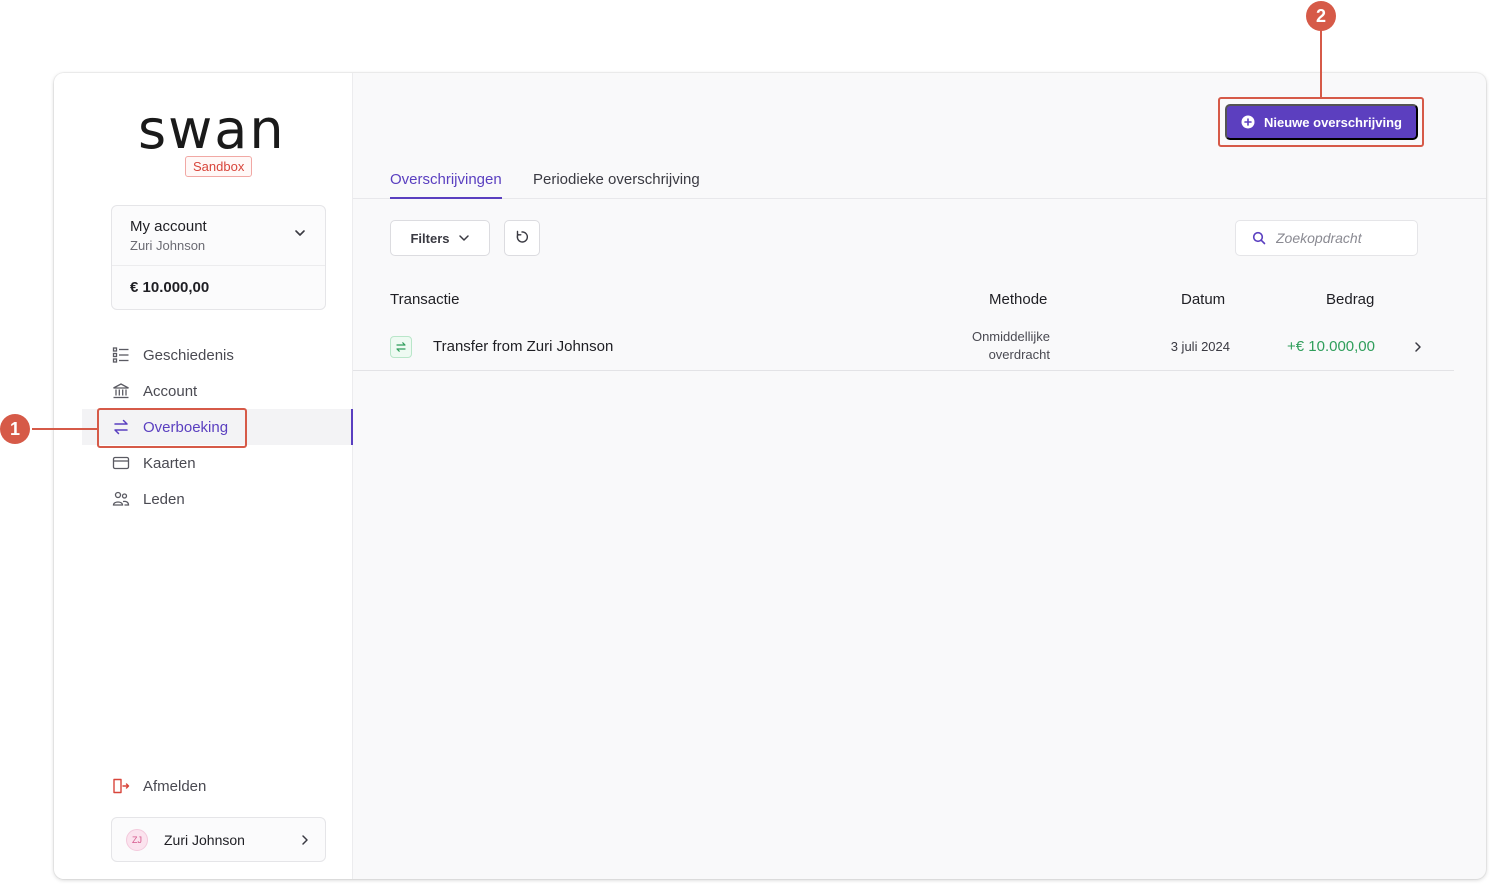 The image size is (1490, 887). Describe the element at coordinates (168, 226) in the screenshot. I see `account-name: My account` at that location.